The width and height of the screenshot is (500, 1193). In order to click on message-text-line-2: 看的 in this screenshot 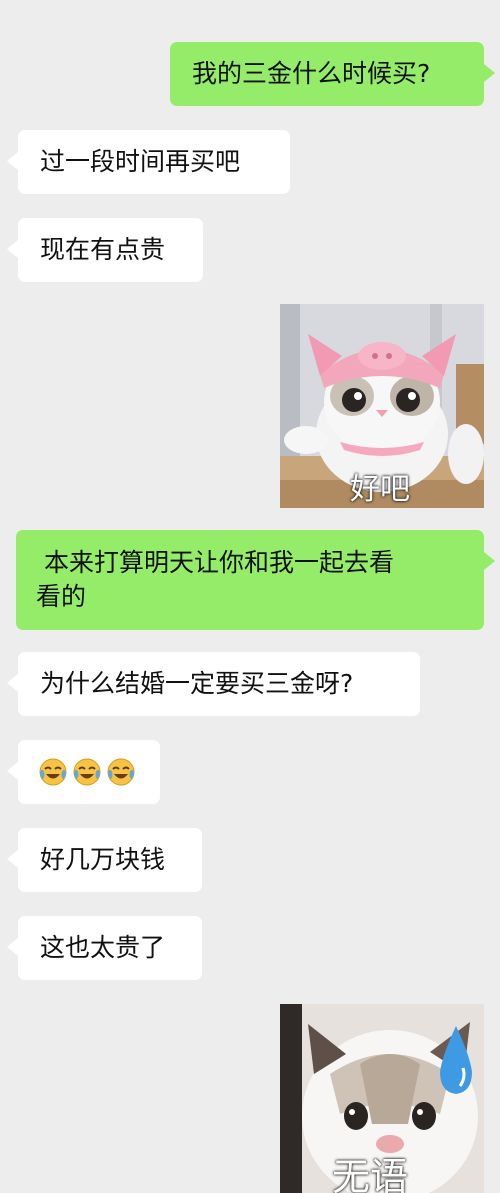, I will do `click(61, 596)`.